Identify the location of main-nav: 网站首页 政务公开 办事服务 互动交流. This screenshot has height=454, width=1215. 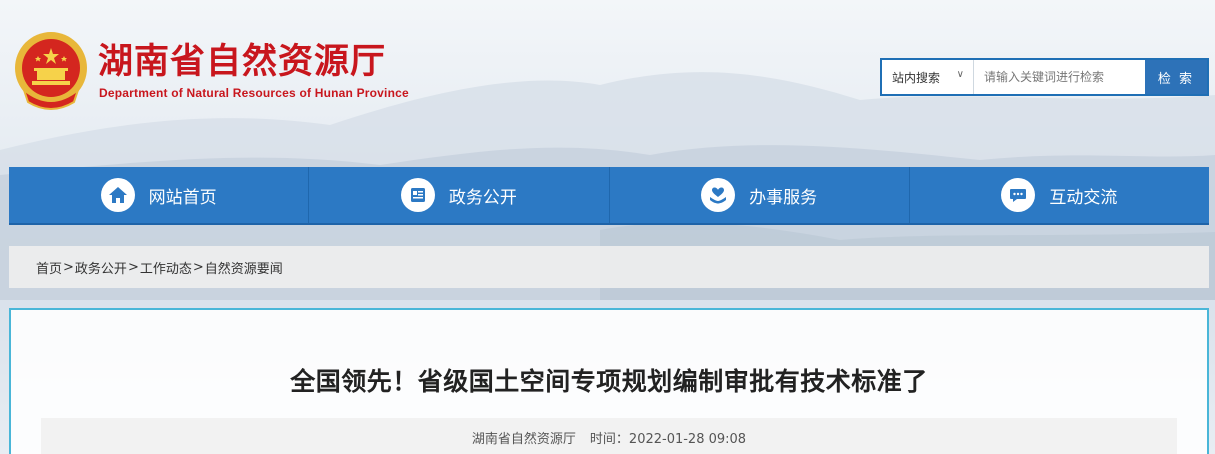
(609, 196).